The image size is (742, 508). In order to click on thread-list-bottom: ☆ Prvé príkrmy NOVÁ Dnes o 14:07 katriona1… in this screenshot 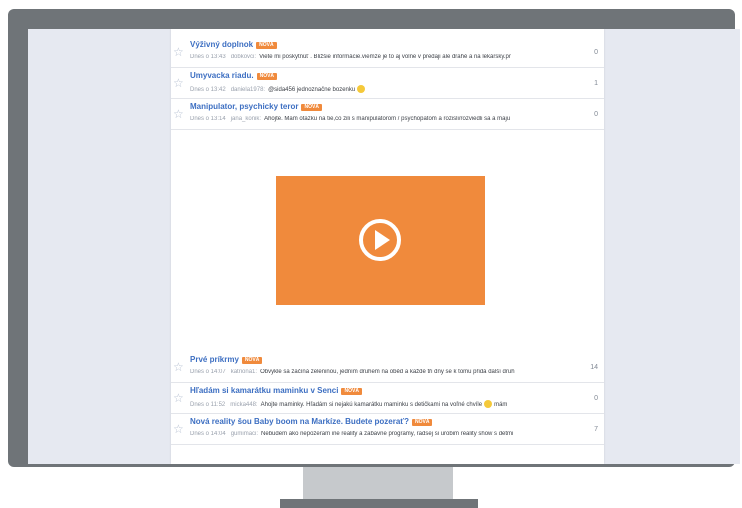, I will do `click(387, 398)`.